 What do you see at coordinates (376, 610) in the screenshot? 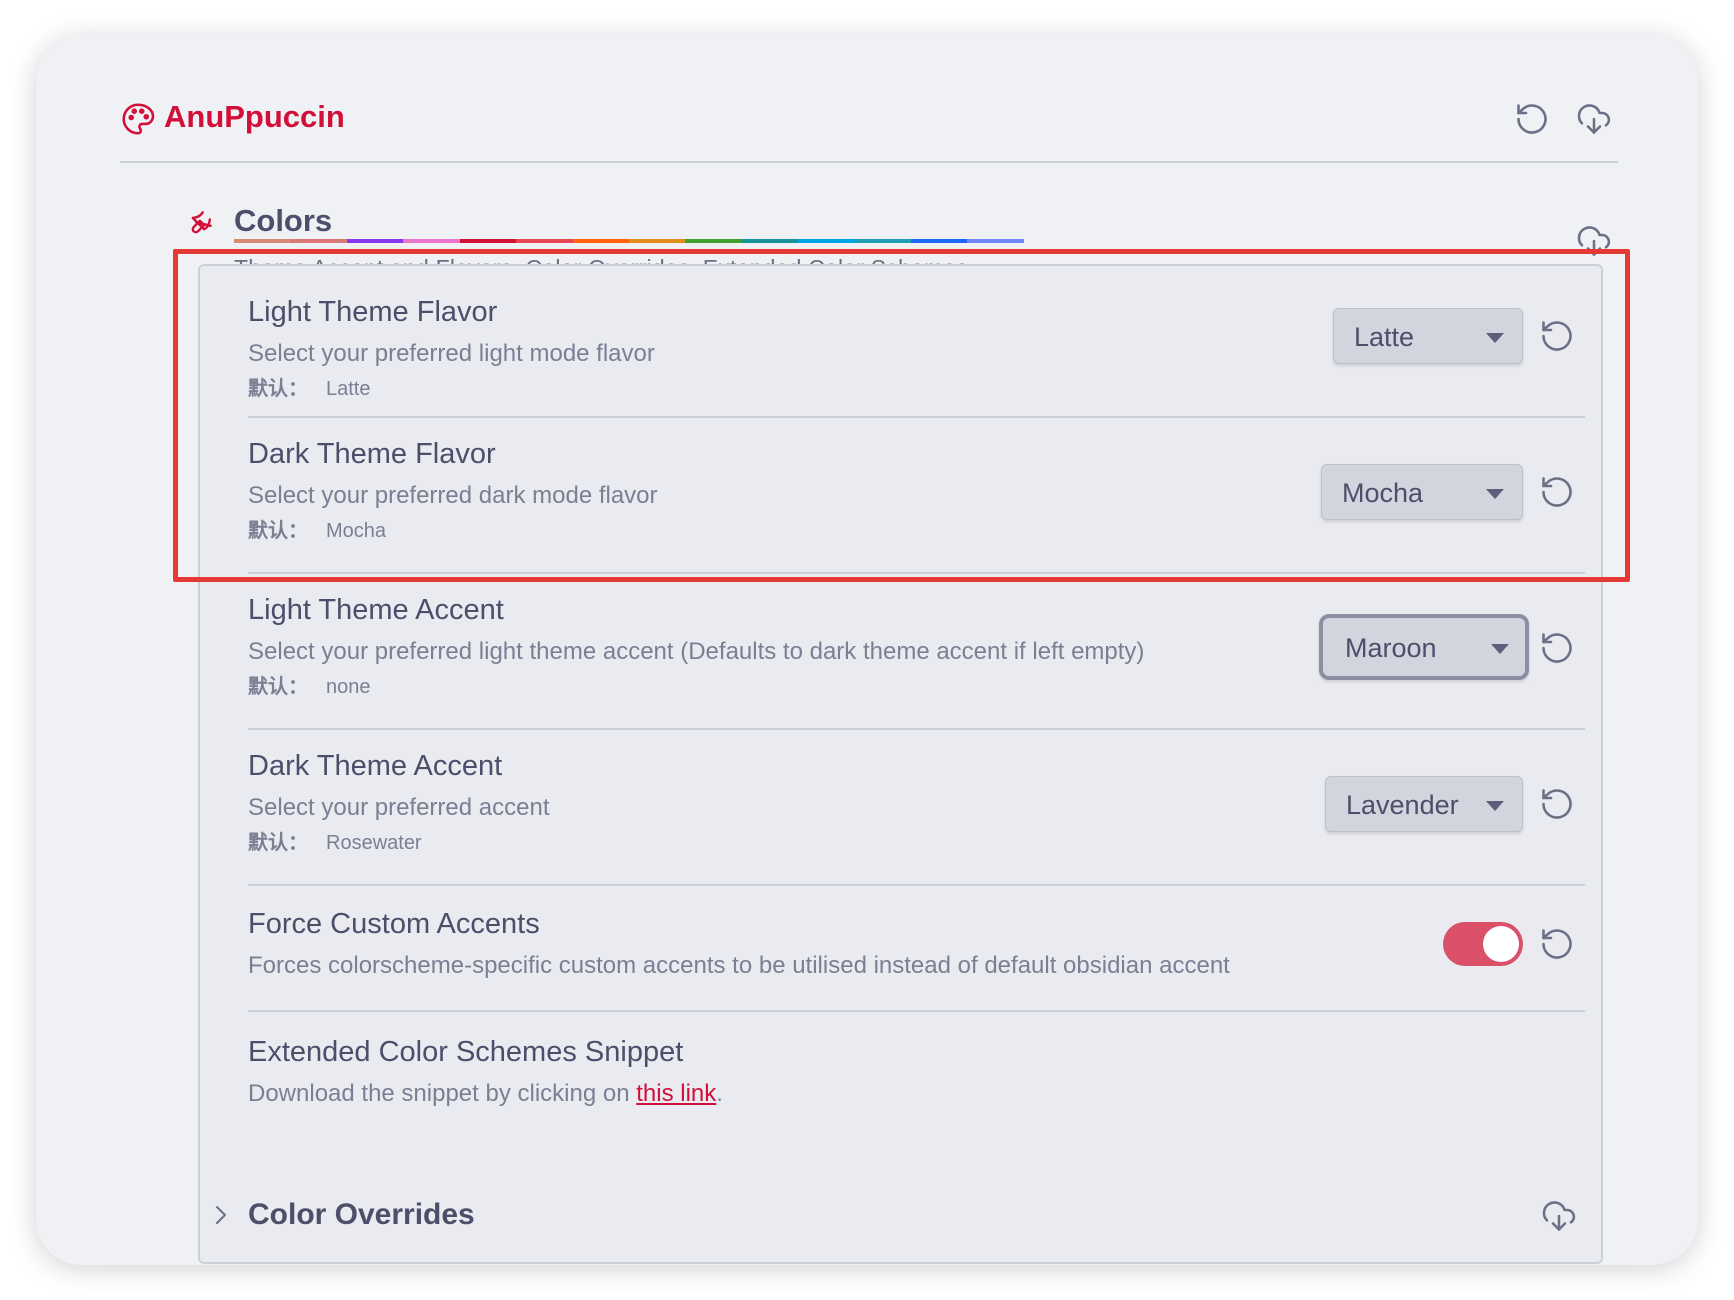
I see `setting-name: Light Theme Accent` at bounding box center [376, 610].